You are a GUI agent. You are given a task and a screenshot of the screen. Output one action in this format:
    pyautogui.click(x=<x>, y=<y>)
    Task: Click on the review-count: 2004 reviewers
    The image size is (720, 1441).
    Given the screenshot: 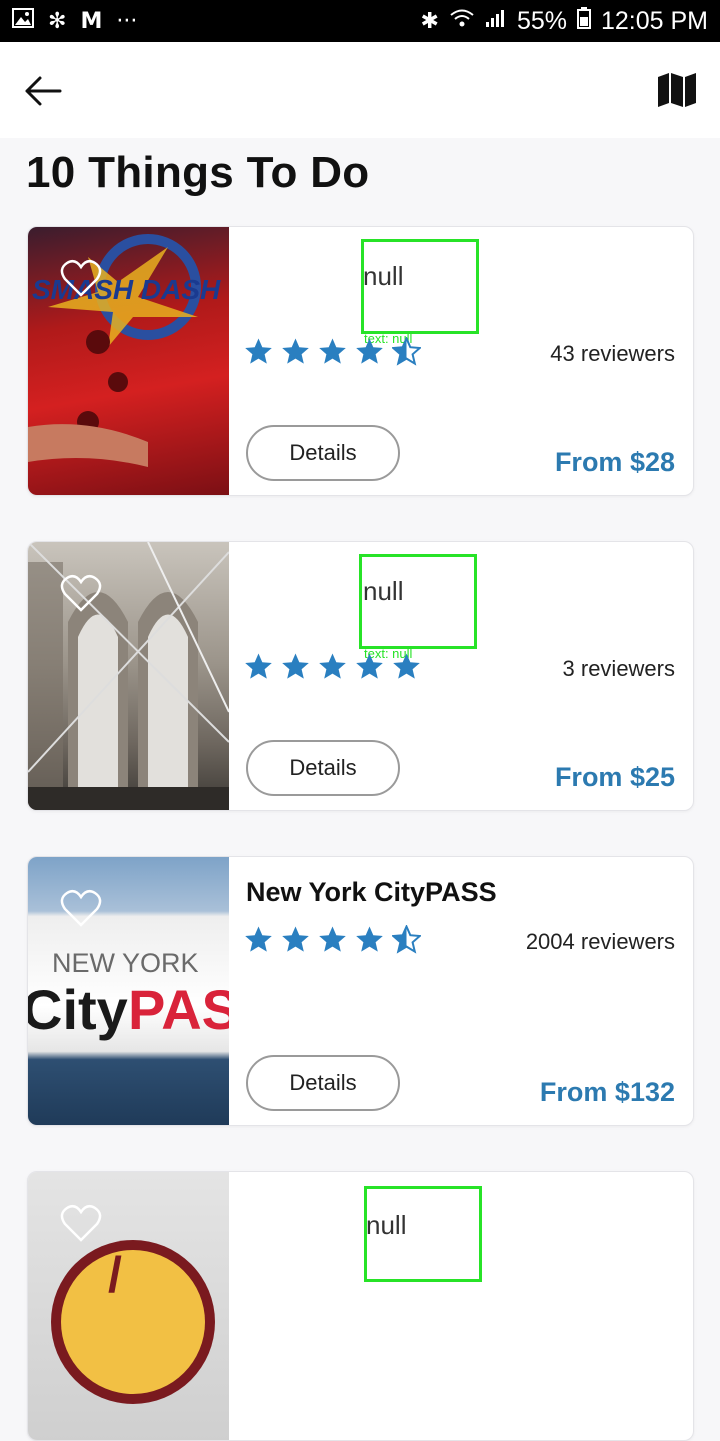 What is the action you would take?
    pyautogui.click(x=600, y=941)
    